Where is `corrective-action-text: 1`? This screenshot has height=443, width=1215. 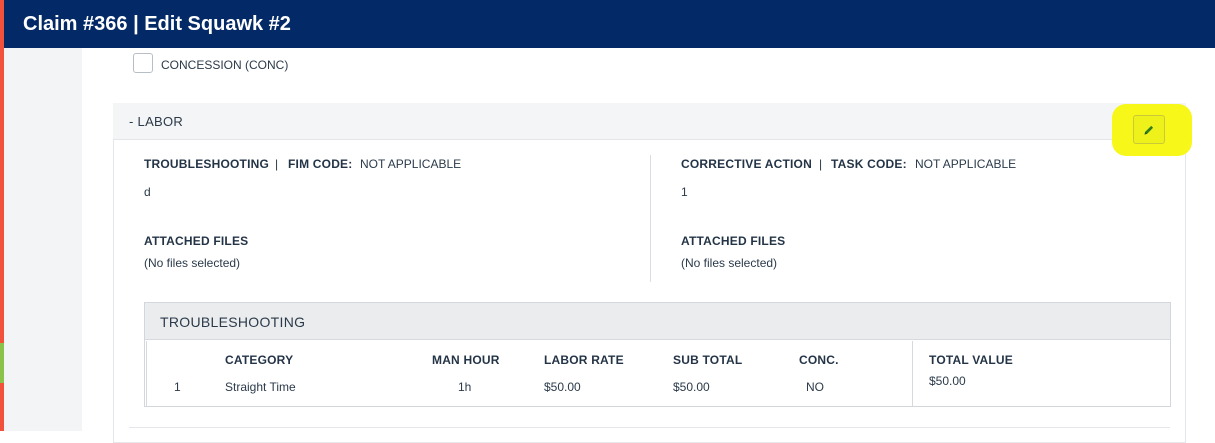
corrective-action-text: 1 is located at coordinates (684, 192).